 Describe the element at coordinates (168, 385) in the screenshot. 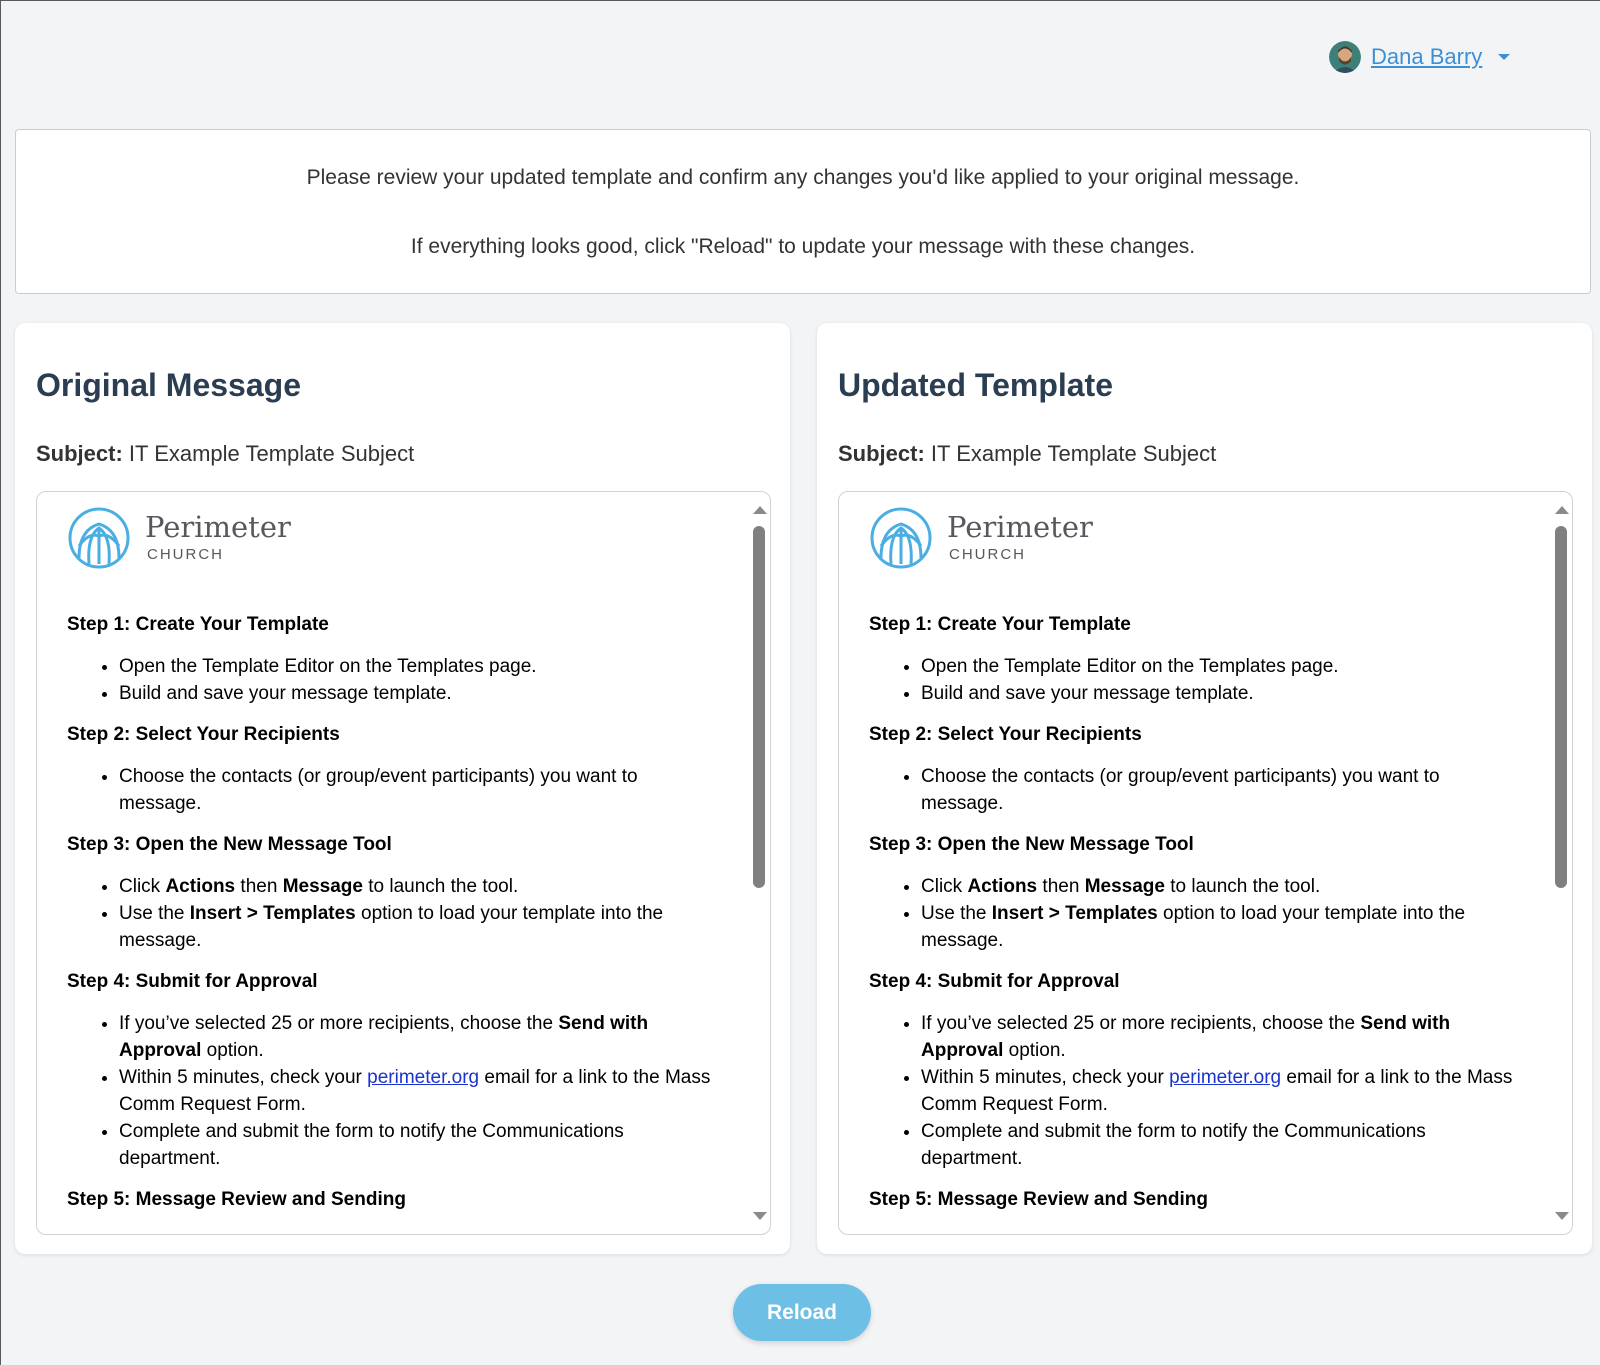

I see `panel-title: Original Message` at that location.